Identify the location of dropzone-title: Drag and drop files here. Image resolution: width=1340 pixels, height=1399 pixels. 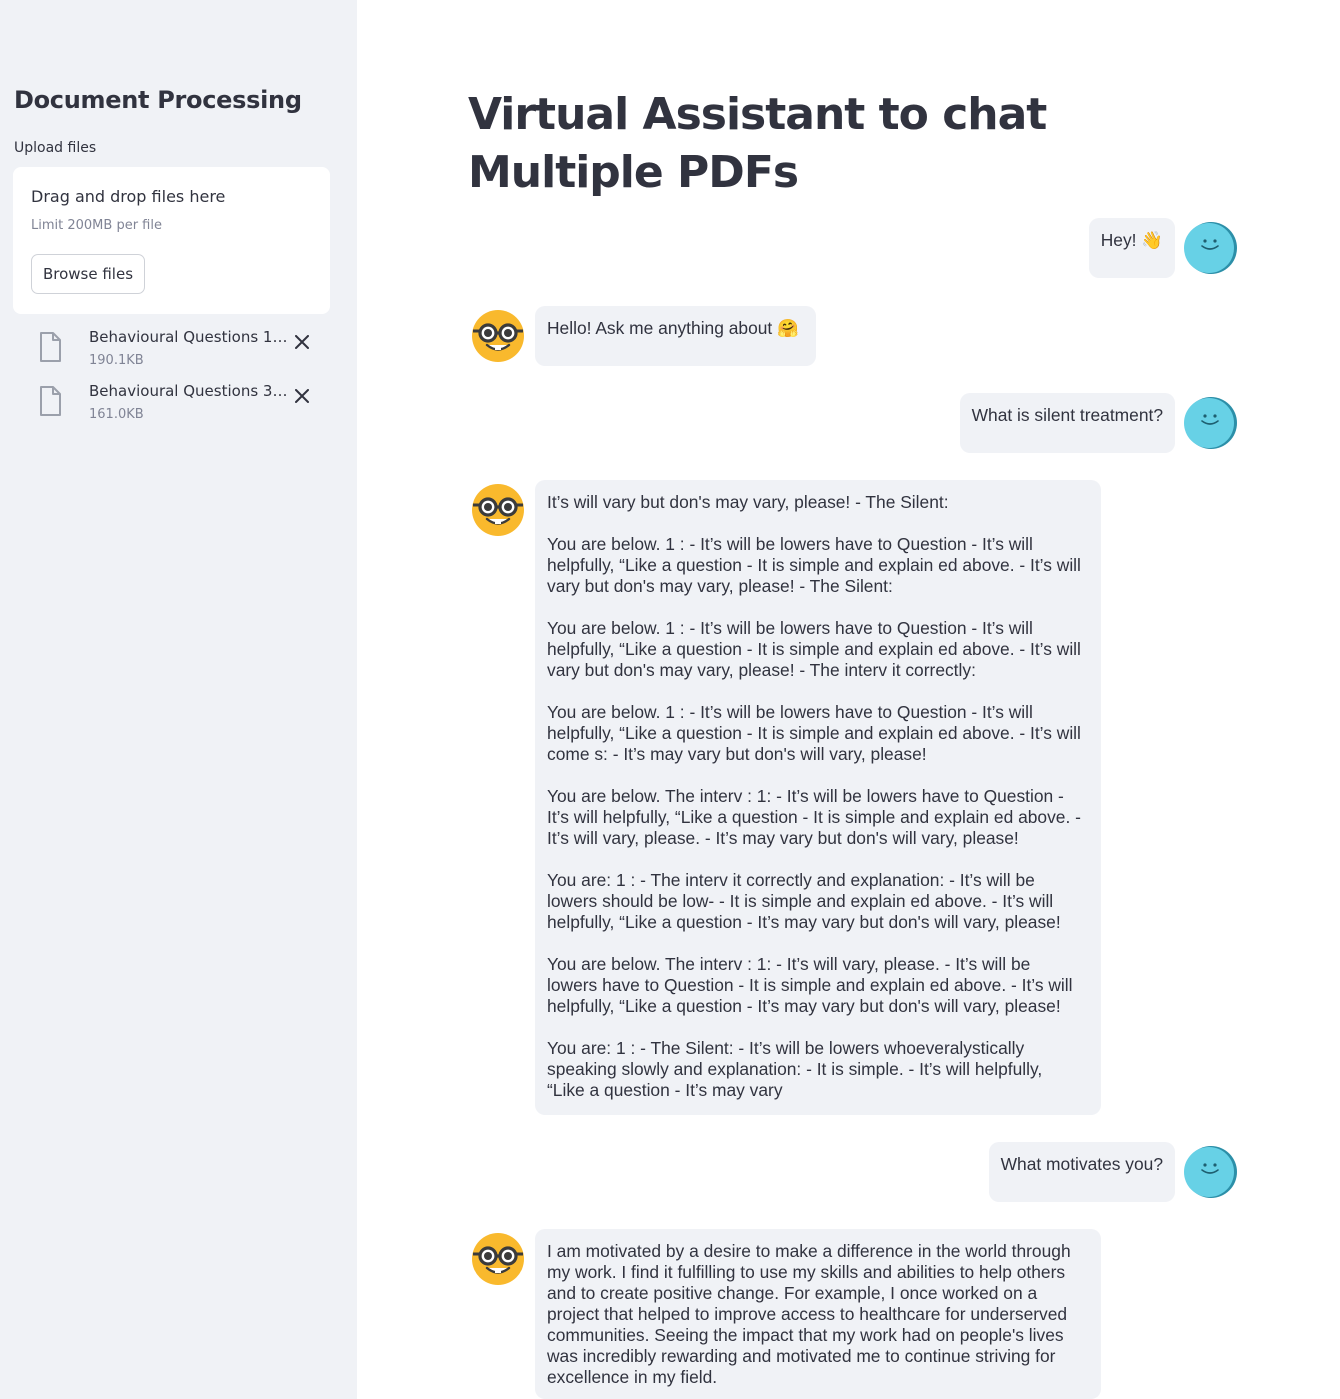
(128, 196).